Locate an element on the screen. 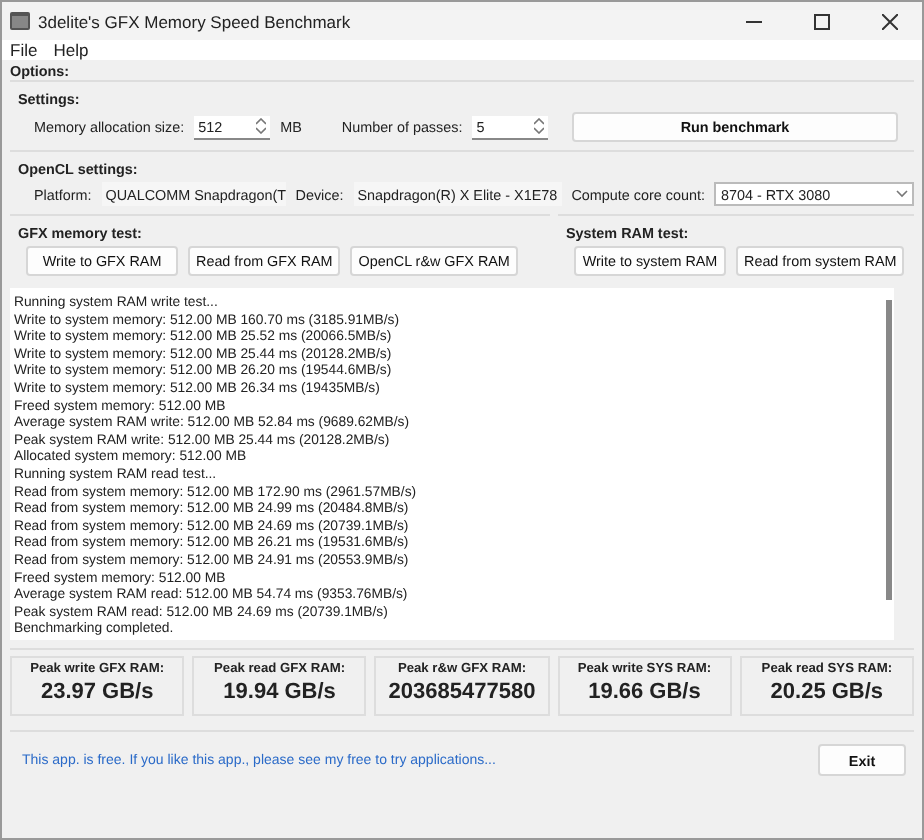 This screenshot has height=840, width=924. vertical-scrollbar is located at coordinates (889, 450).